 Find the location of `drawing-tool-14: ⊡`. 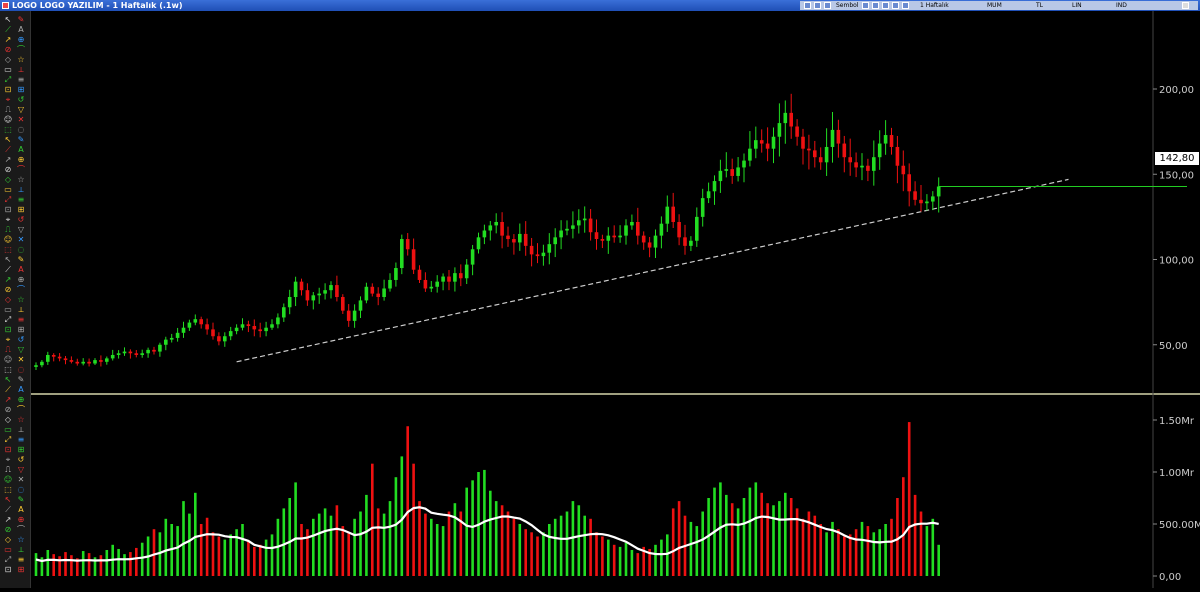

drawing-tool-14: ⊡ is located at coordinates (8, 89).